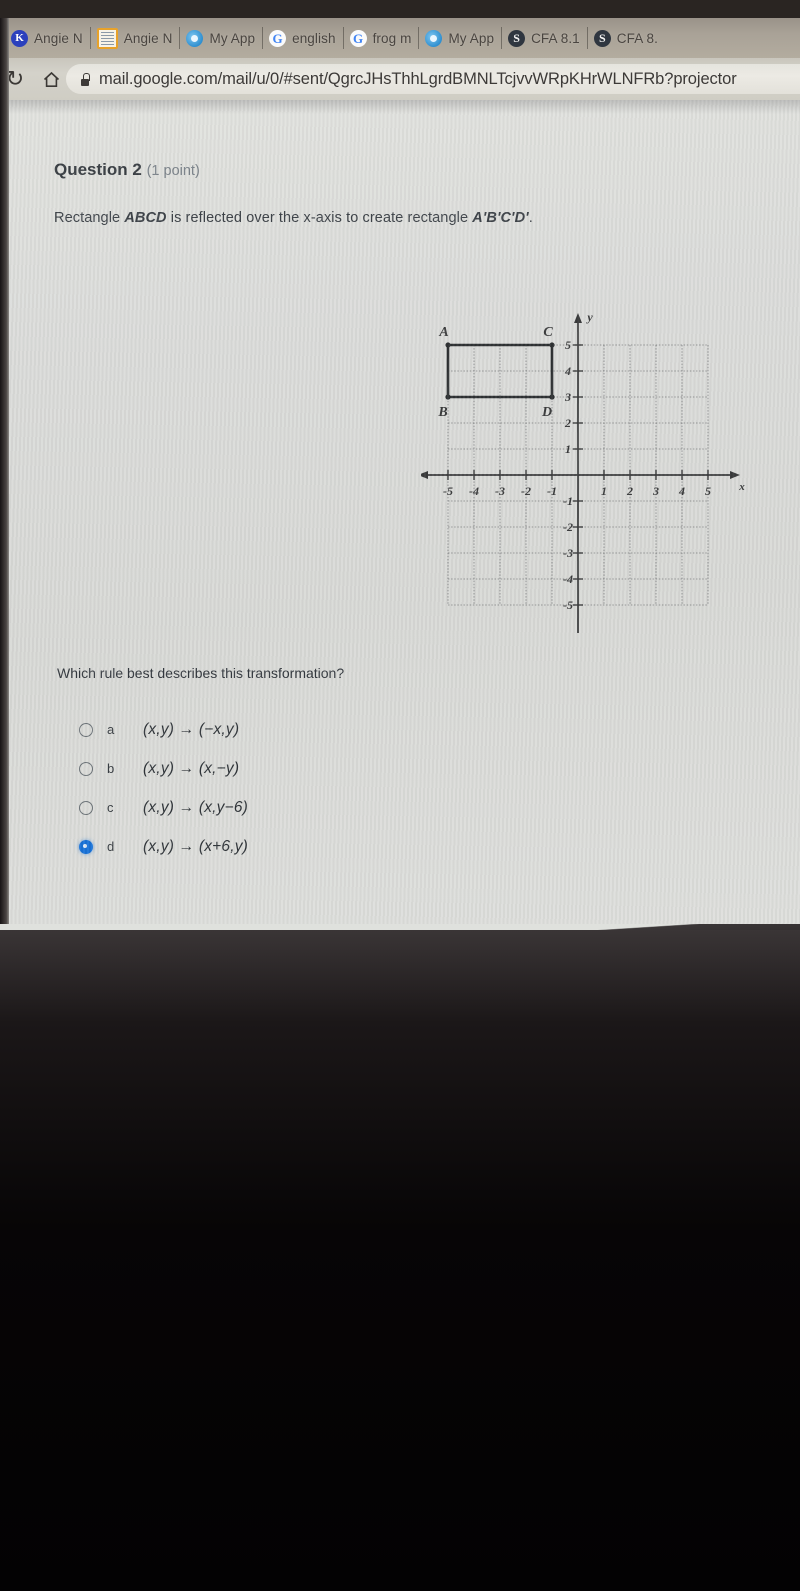  I want to click on option-rule-text: (x,y) → (x,−y), so click(191, 768).